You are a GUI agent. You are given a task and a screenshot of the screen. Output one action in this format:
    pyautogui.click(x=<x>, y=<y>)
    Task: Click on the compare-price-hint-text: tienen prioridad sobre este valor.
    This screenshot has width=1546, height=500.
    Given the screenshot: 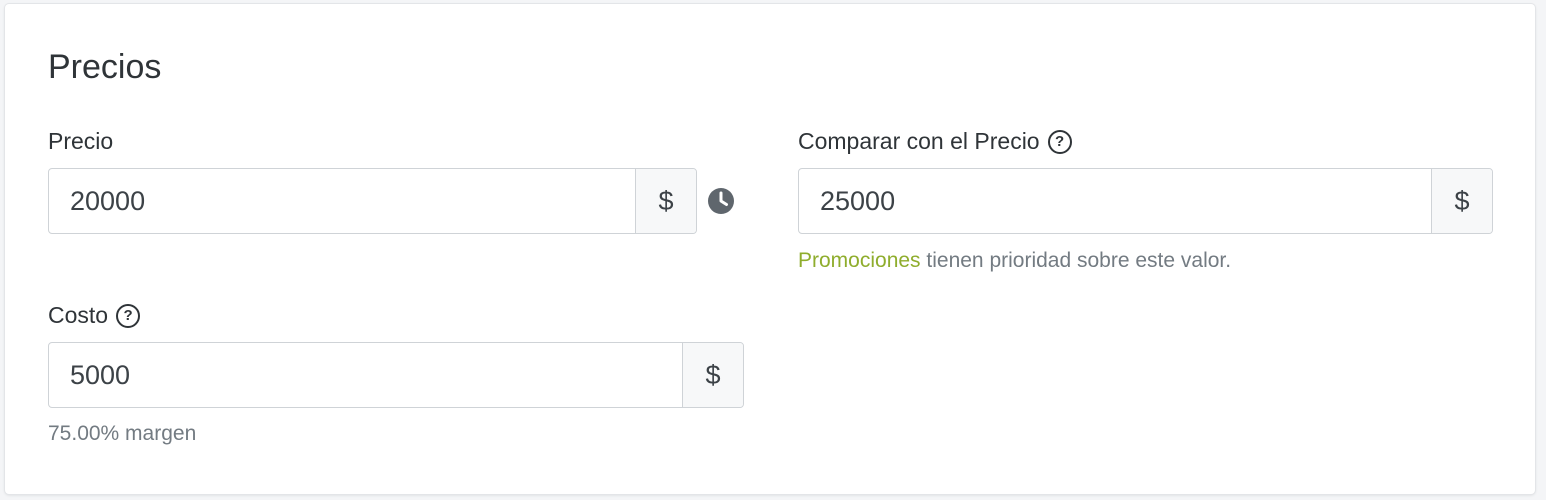 What is the action you would take?
    pyautogui.click(x=1076, y=260)
    